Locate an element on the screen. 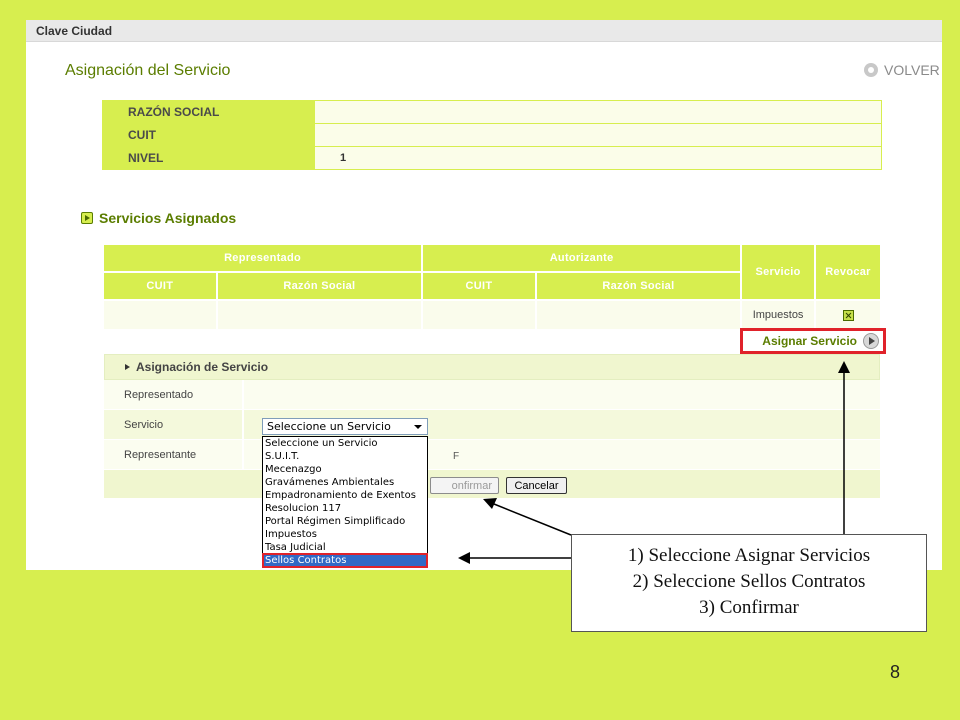  info-row-razon-social: RAZÓN SOCIAL is located at coordinates (492, 112).